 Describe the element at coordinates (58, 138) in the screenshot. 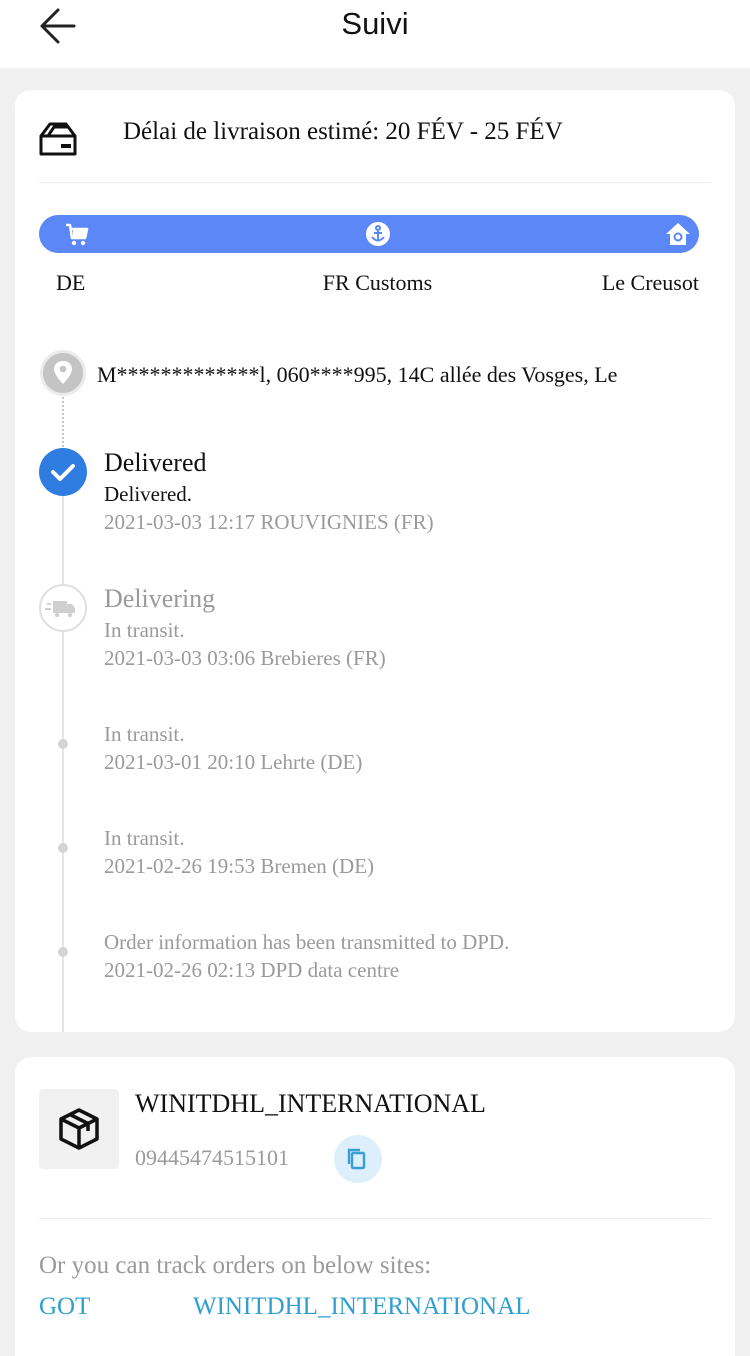

I see `delivery-box-icon` at that location.